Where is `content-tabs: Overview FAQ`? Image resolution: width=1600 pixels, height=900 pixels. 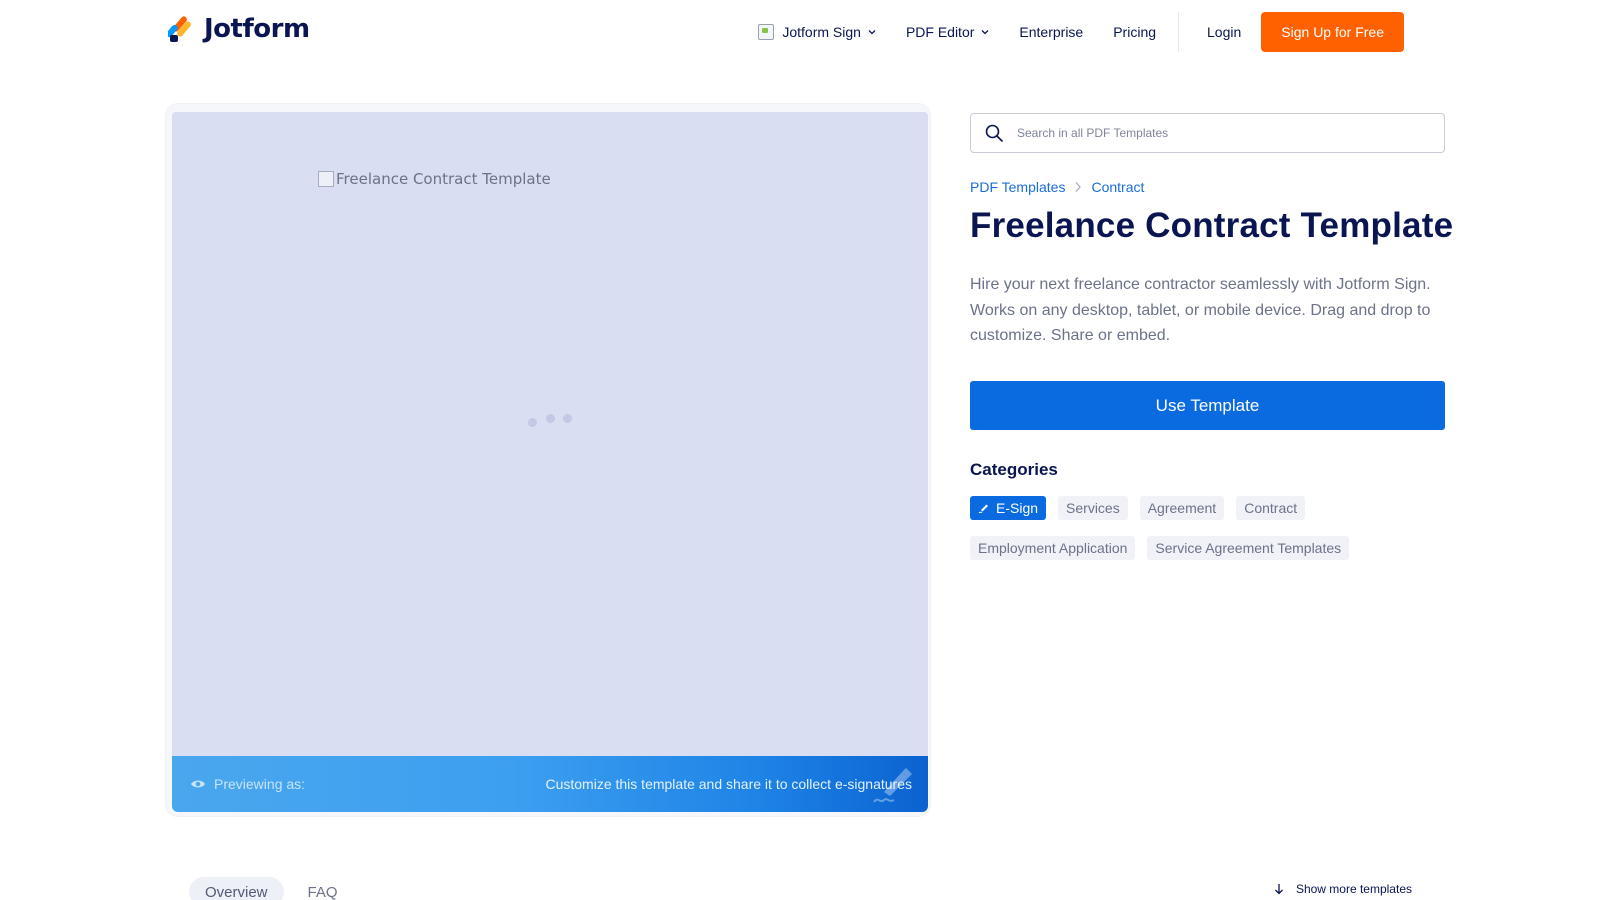 content-tabs: Overview FAQ is located at coordinates (271, 888).